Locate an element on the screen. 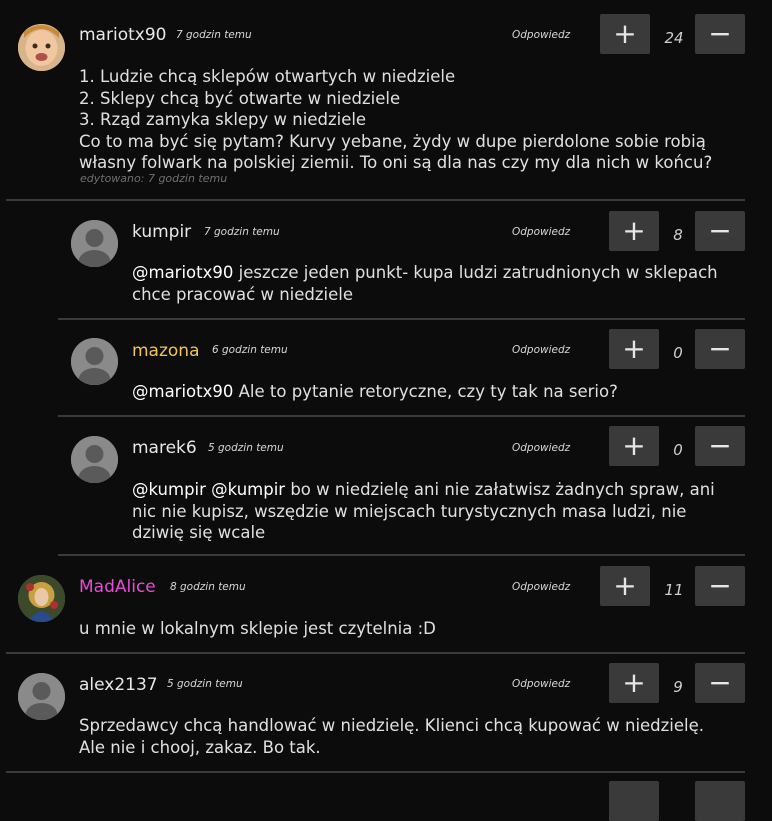 This screenshot has height=821, width=772. vote-score: 24 is located at coordinates (674, 38).